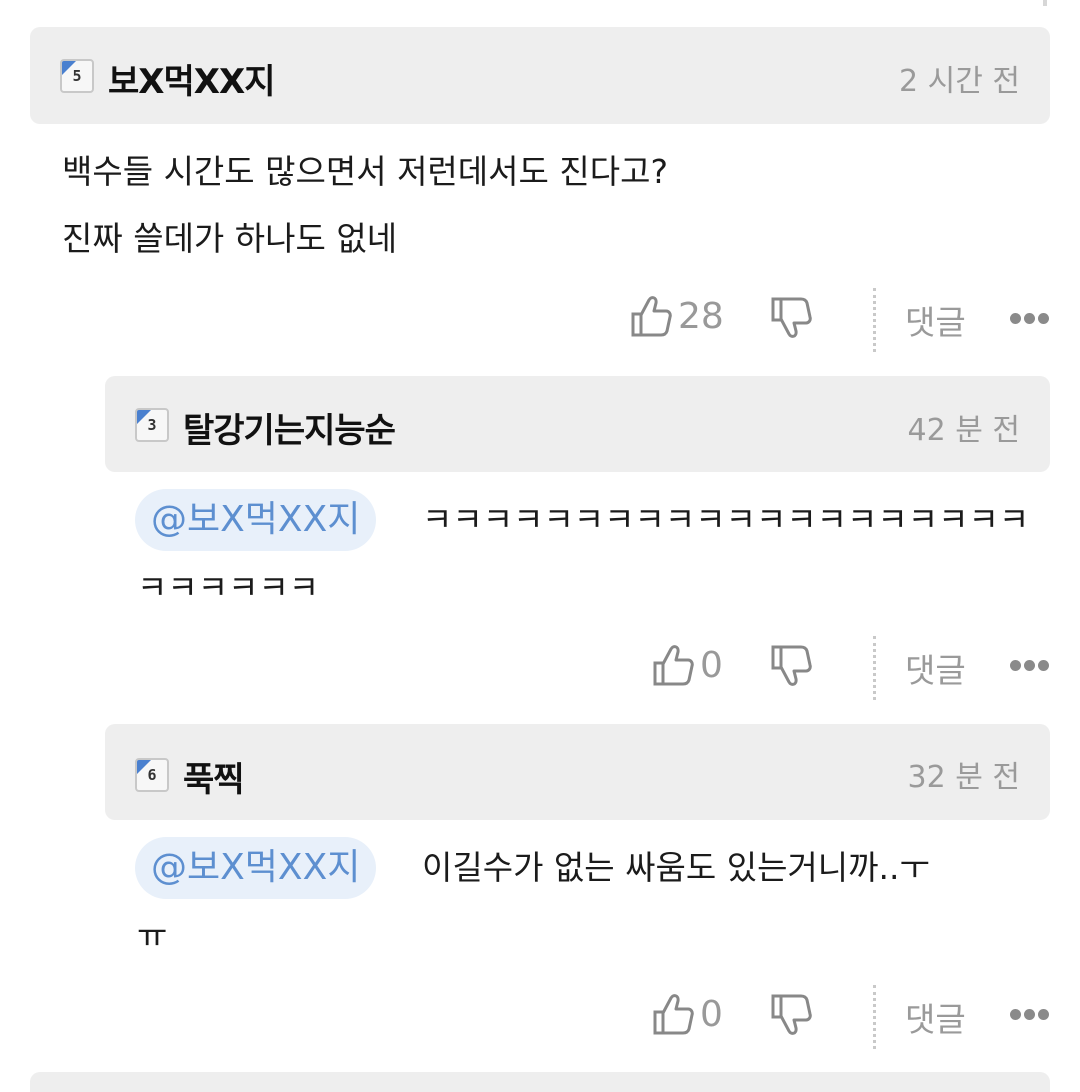 The height and width of the screenshot is (1092, 1080). What do you see at coordinates (540, 1082) in the screenshot?
I see `next-comment-header` at bounding box center [540, 1082].